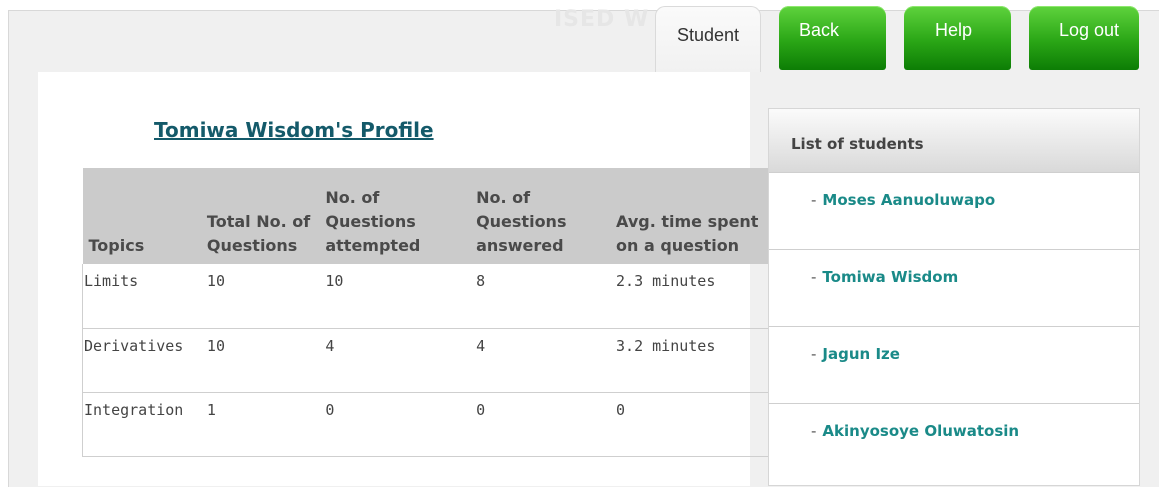 This screenshot has width=1162, height=487. I want to click on table-row: Derivatives 10 4 4 3.2 minutes, so click(427, 360).